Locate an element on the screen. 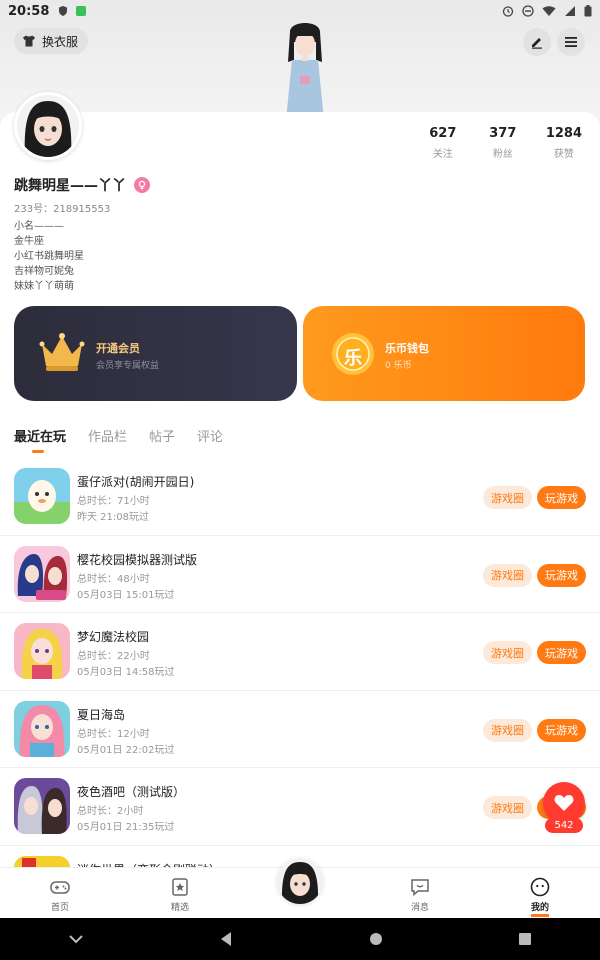 The width and height of the screenshot is (600, 960). status-time: 20:58 is located at coordinates (29, 11).